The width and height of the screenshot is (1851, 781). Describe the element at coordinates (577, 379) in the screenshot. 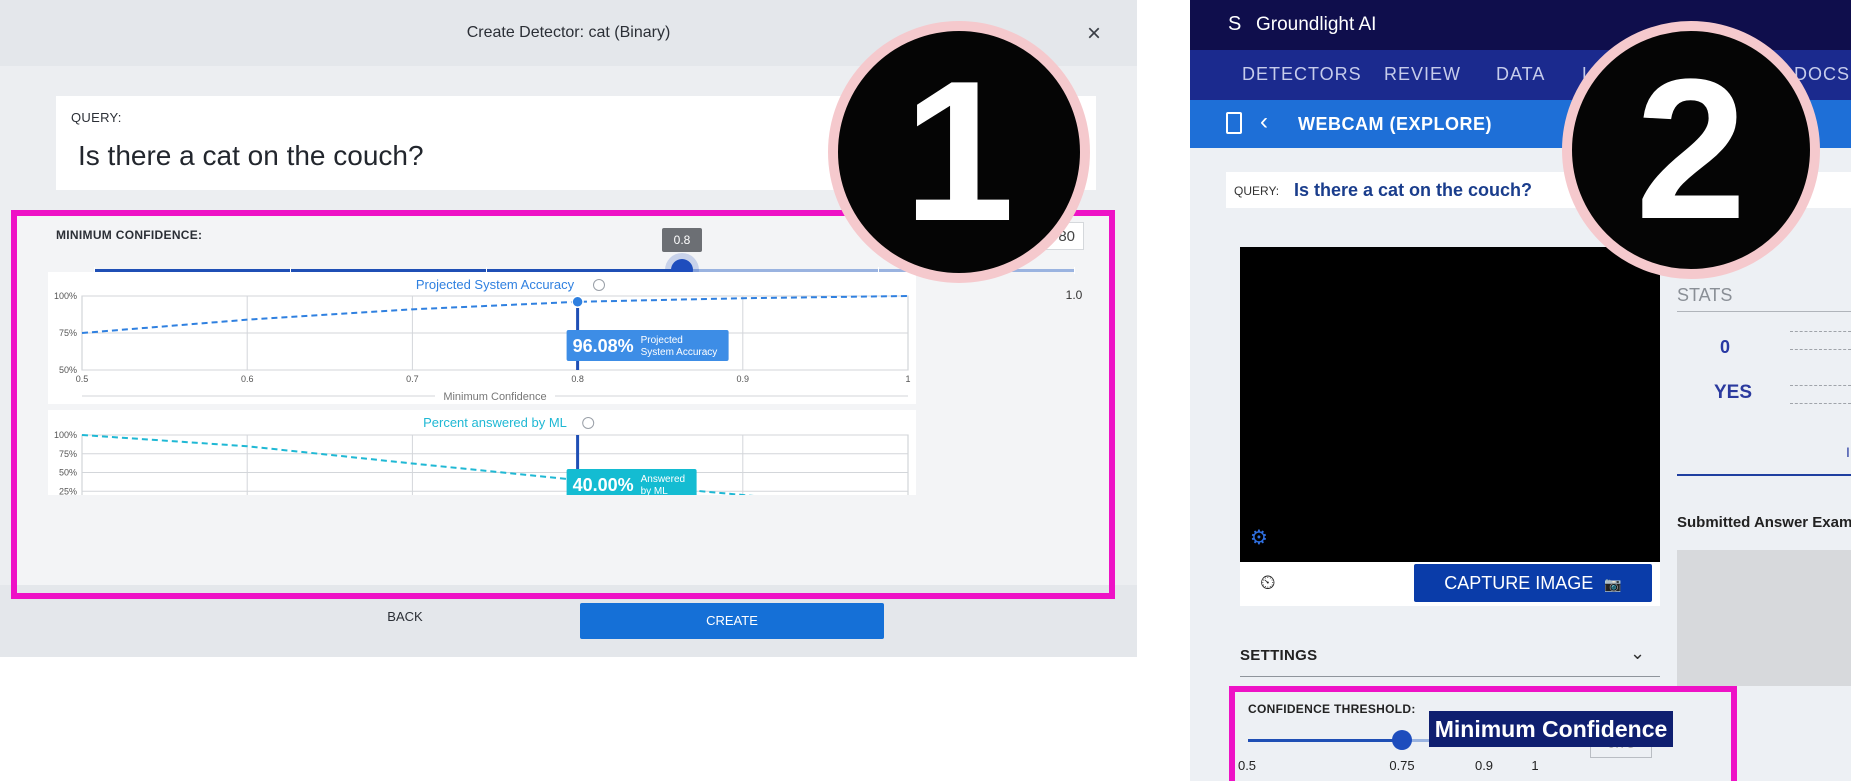

I see `x-tick-label: 0.8` at that location.